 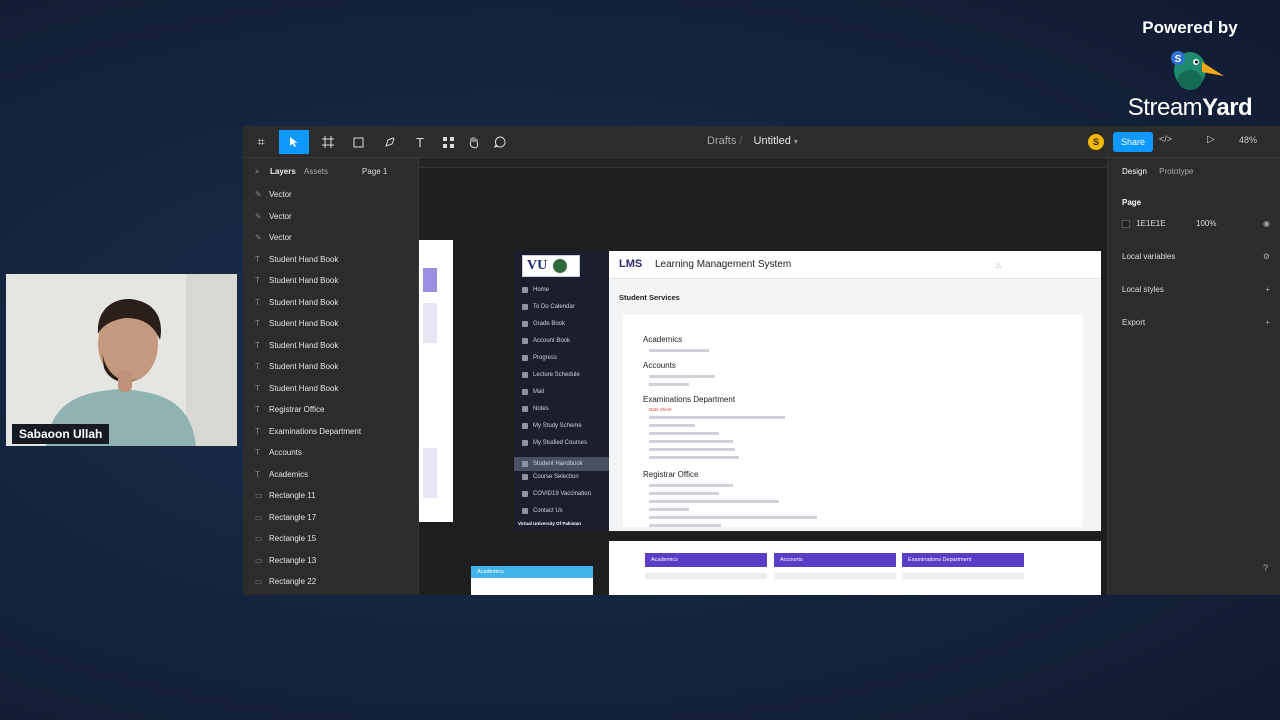 What do you see at coordinates (330, 410) in the screenshot?
I see `layer-item: T Registrar Office` at bounding box center [330, 410].